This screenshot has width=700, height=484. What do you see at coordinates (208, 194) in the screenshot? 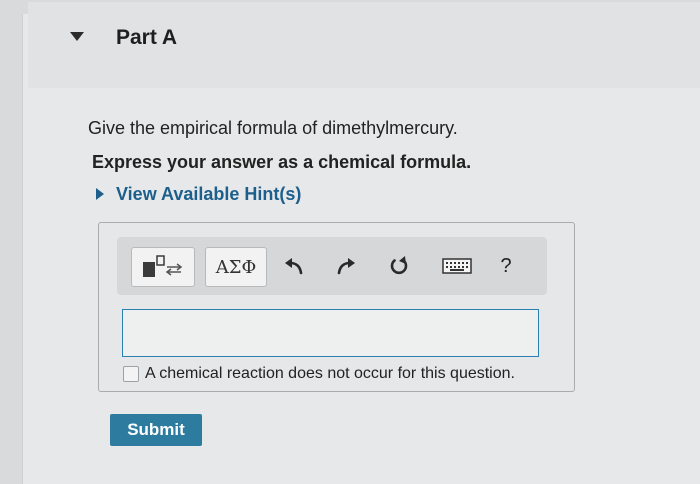
I see `view-hints-label: View Available Hint(s)` at bounding box center [208, 194].